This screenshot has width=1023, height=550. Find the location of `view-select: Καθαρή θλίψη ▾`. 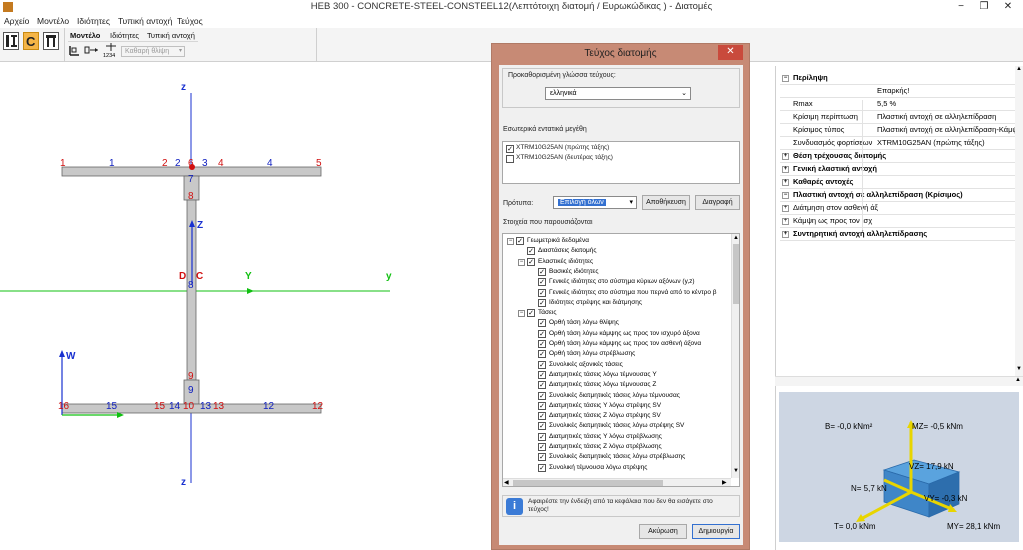

view-select: Καθαρή θλίψη ▾ is located at coordinates (153, 51).